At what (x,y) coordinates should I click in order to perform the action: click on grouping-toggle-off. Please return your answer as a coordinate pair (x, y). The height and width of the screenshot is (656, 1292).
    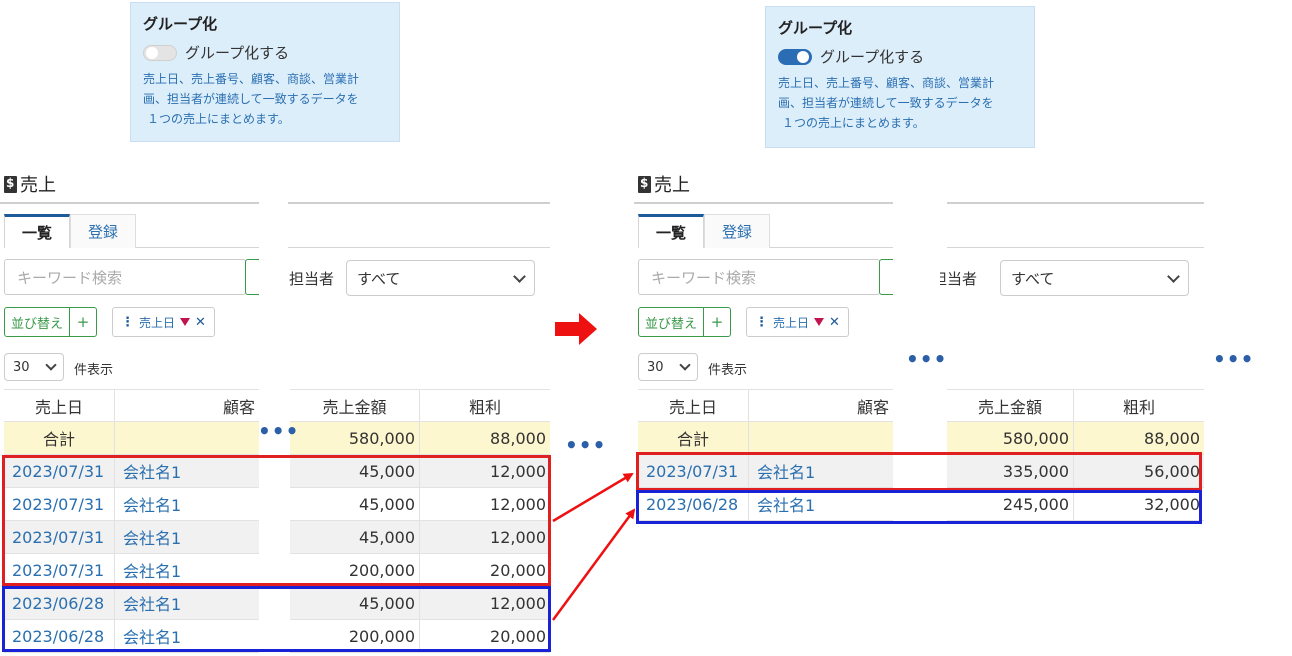
    Looking at the image, I should click on (160, 52).